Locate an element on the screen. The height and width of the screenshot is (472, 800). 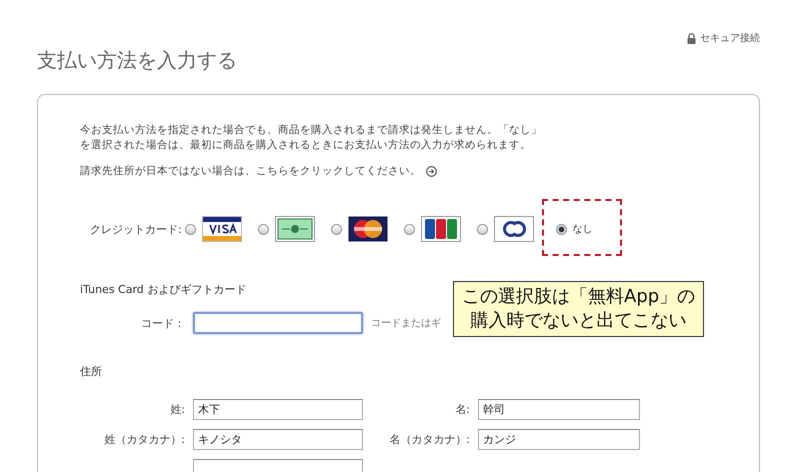
gift-card-heading: iTunes Card およびギフトカード is located at coordinates (163, 289).